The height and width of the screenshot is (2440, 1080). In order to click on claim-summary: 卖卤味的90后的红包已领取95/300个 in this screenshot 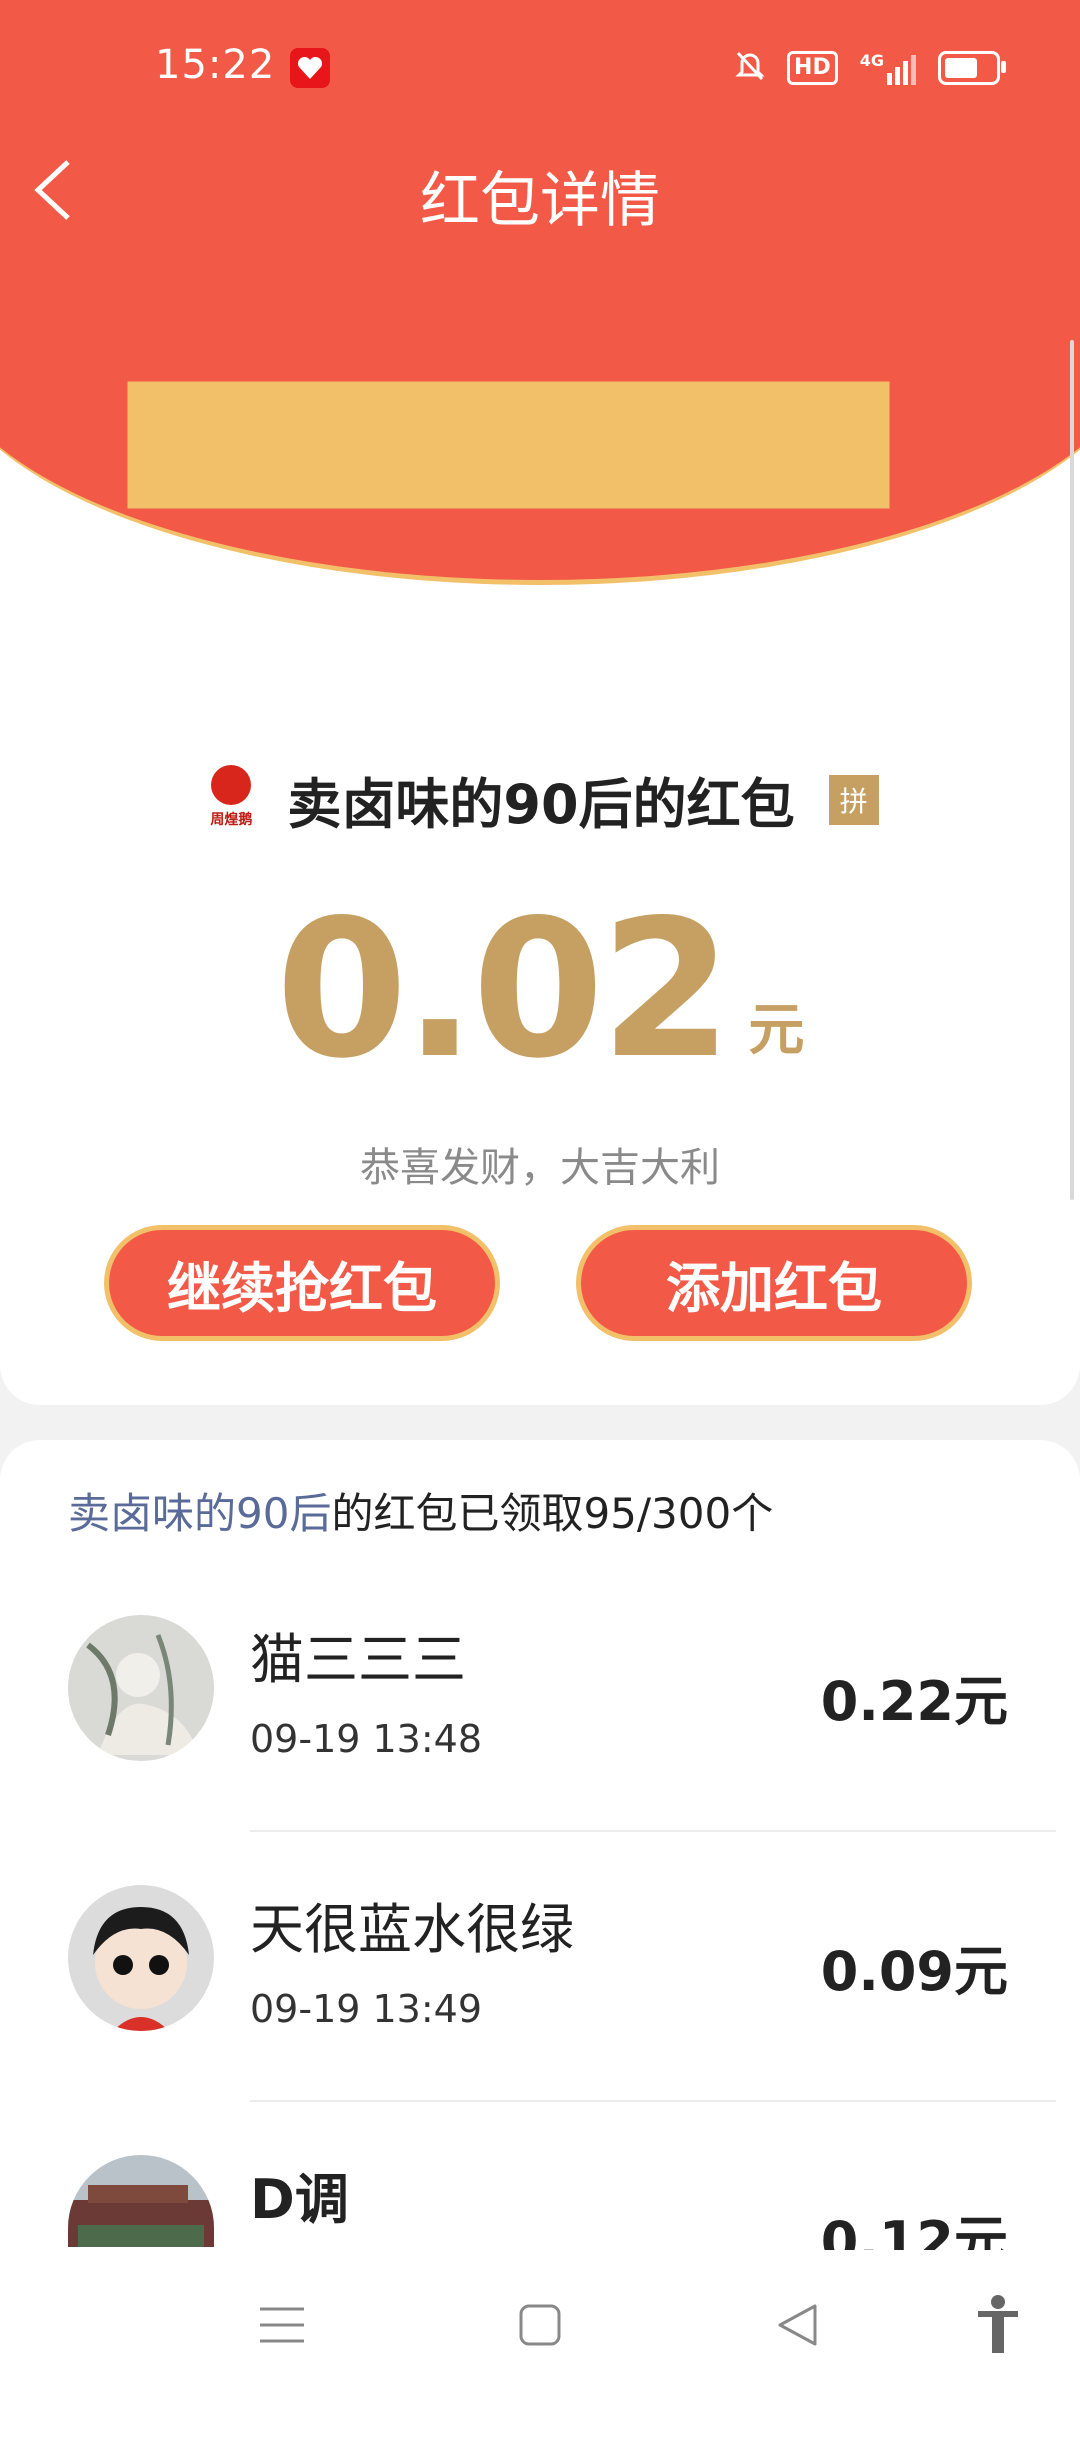, I will do `click(420, 1510)`.